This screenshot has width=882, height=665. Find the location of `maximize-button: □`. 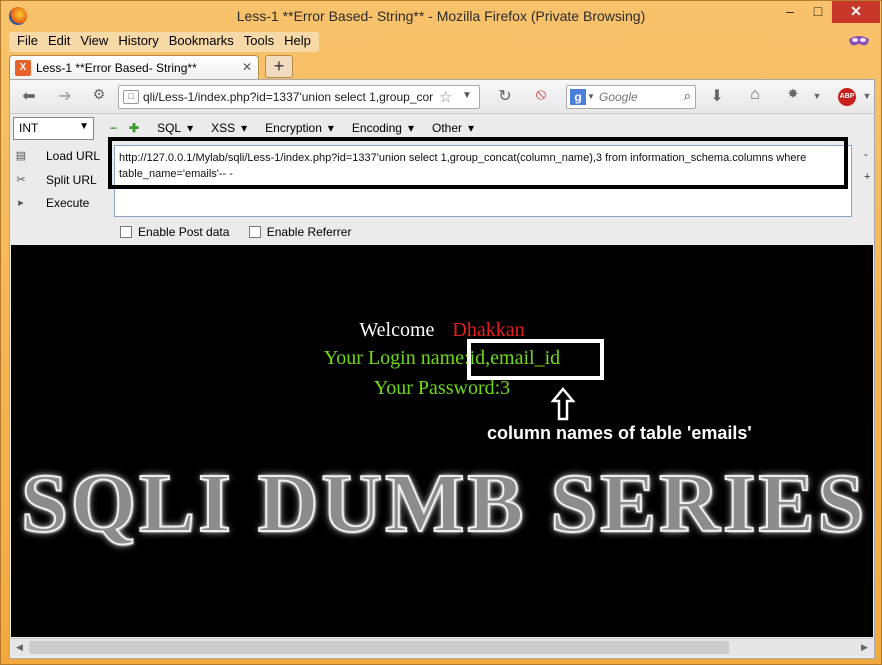

maximize-button: □ is located at coordinates (818, 12).